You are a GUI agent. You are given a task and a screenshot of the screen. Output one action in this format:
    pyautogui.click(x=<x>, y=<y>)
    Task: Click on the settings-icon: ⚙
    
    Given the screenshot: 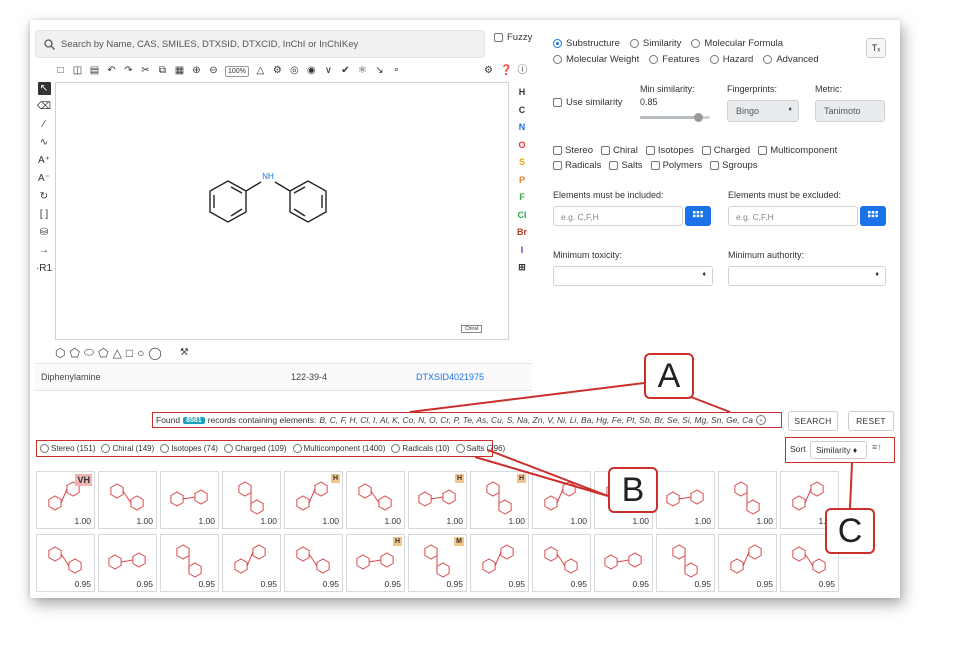 What is the action you would take?
    pyautogui.click(x=488, y=71)
    